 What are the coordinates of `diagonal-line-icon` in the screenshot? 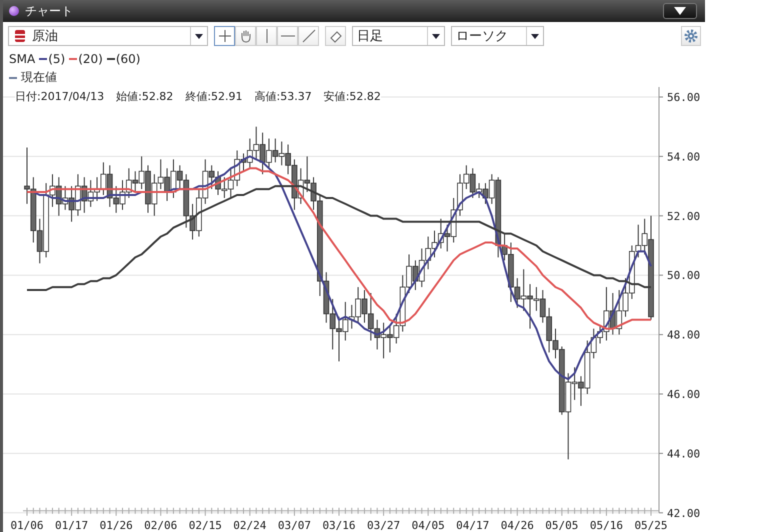 It's located at (309, 36).